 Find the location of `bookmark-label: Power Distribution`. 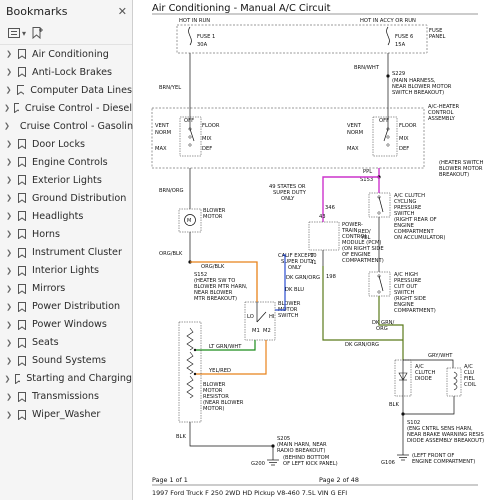

bookmark-label: Power Distribution is located at coordinates (76, 307).